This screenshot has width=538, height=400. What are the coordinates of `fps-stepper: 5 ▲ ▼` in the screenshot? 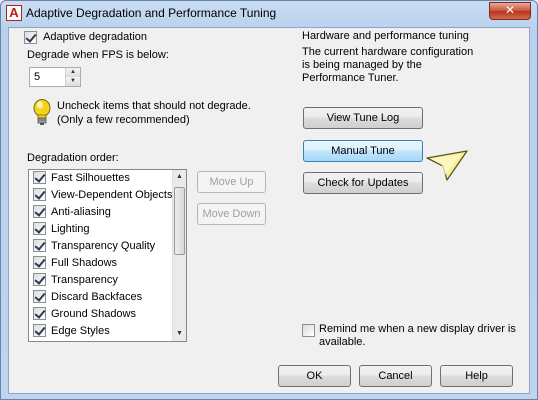 It's located at (55, 77).